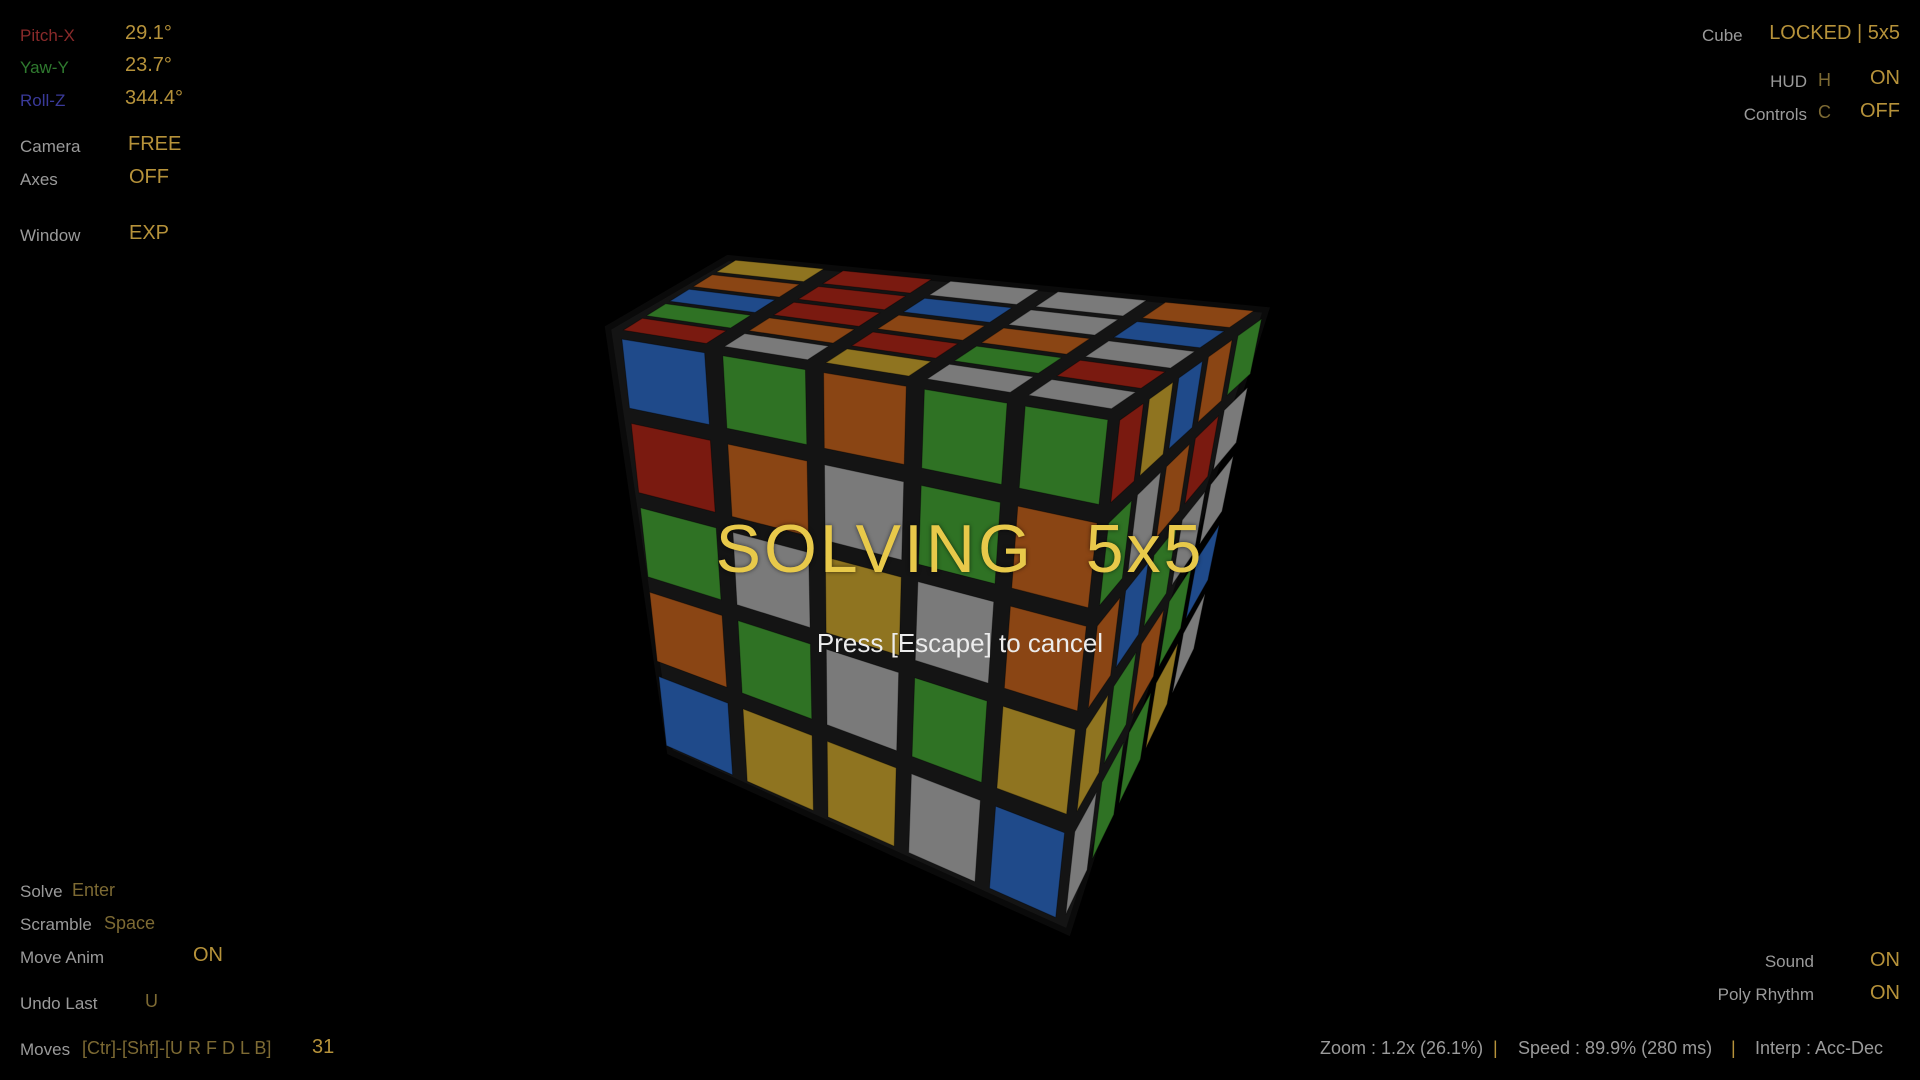 The height and width of the screenshot is (1080, 1920). I want to click on poly-rhythm-label: Poly Rhythm, so click(1765, 994).